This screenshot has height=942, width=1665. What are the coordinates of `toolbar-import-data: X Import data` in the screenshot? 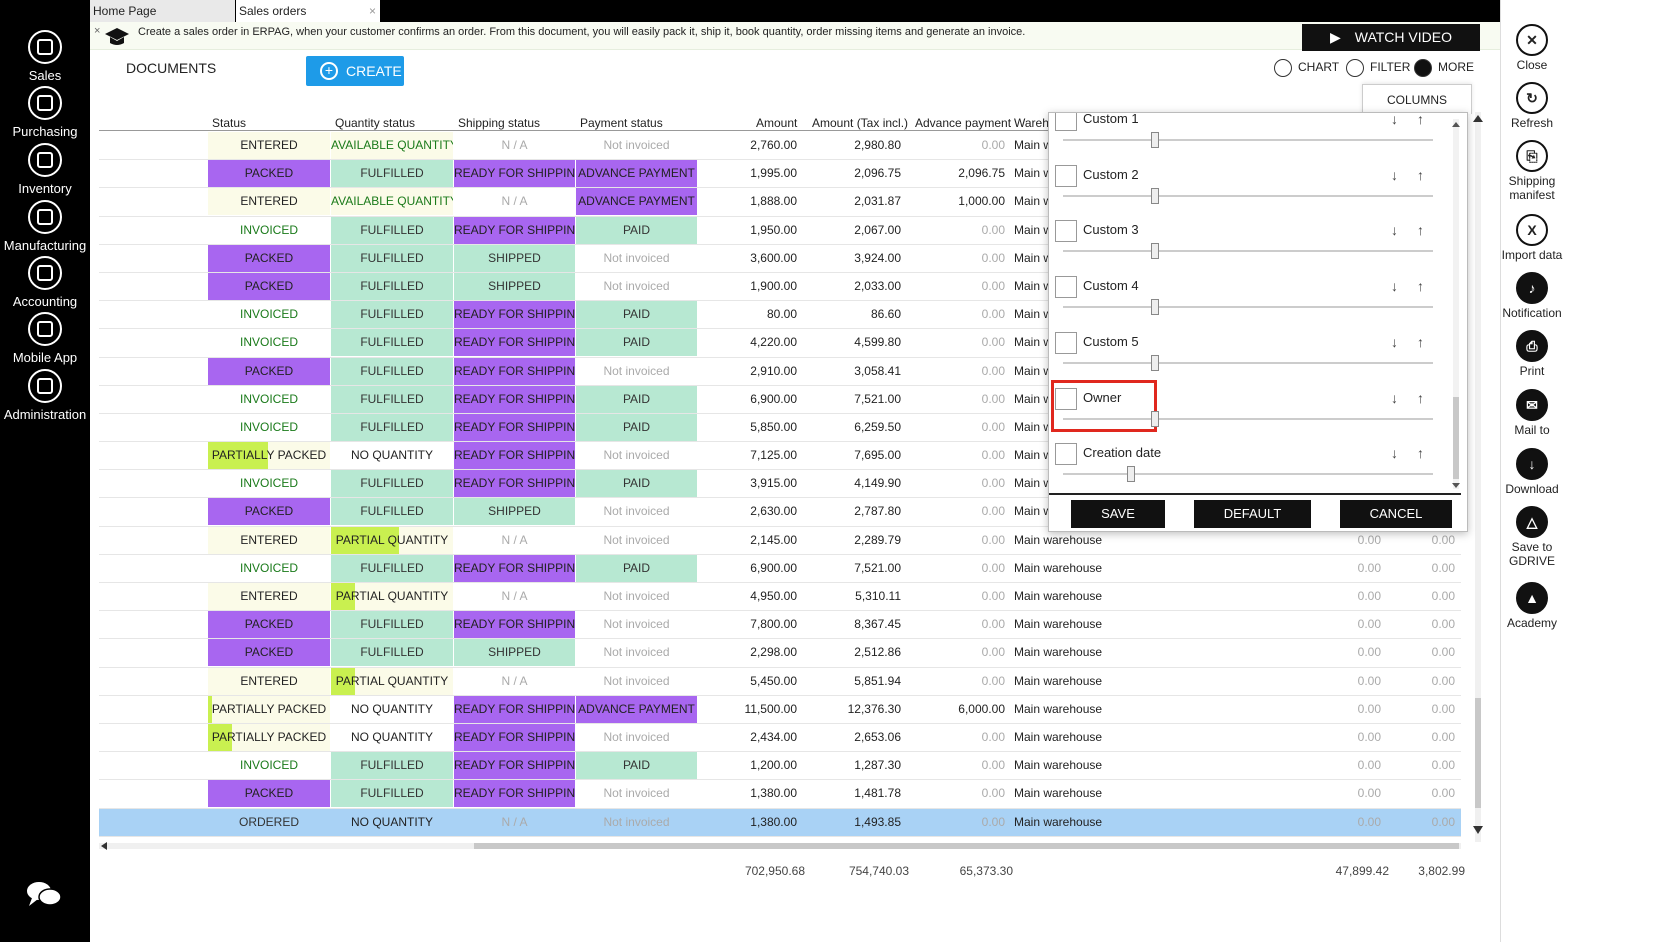 It's located at (1532, 238).